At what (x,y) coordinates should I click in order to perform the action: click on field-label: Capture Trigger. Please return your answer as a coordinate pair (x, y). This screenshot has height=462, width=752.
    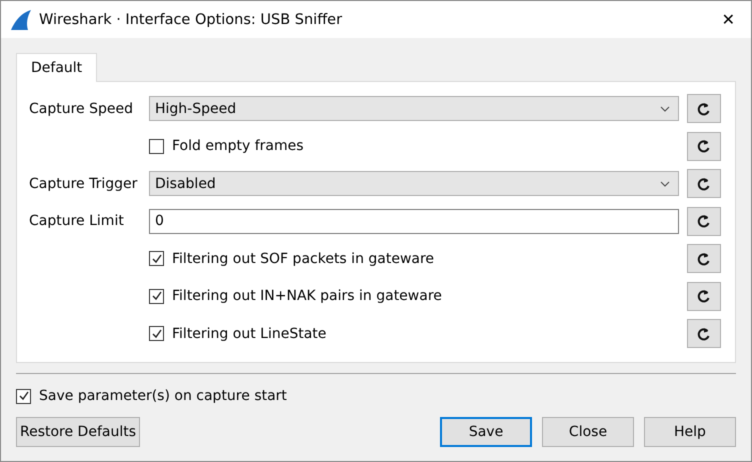
    Looking at the image, I should click on (83, 184).